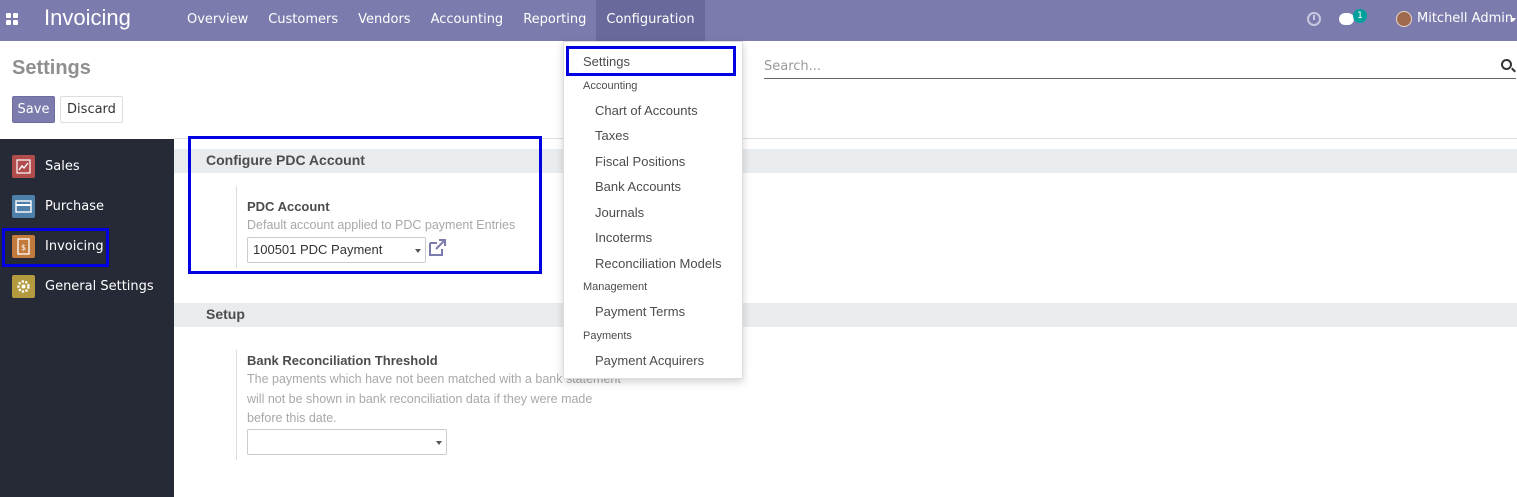 The width and height of the screenshot is (1517, 497). I want to click on bank-threshold-date-select, so click(347, 442).